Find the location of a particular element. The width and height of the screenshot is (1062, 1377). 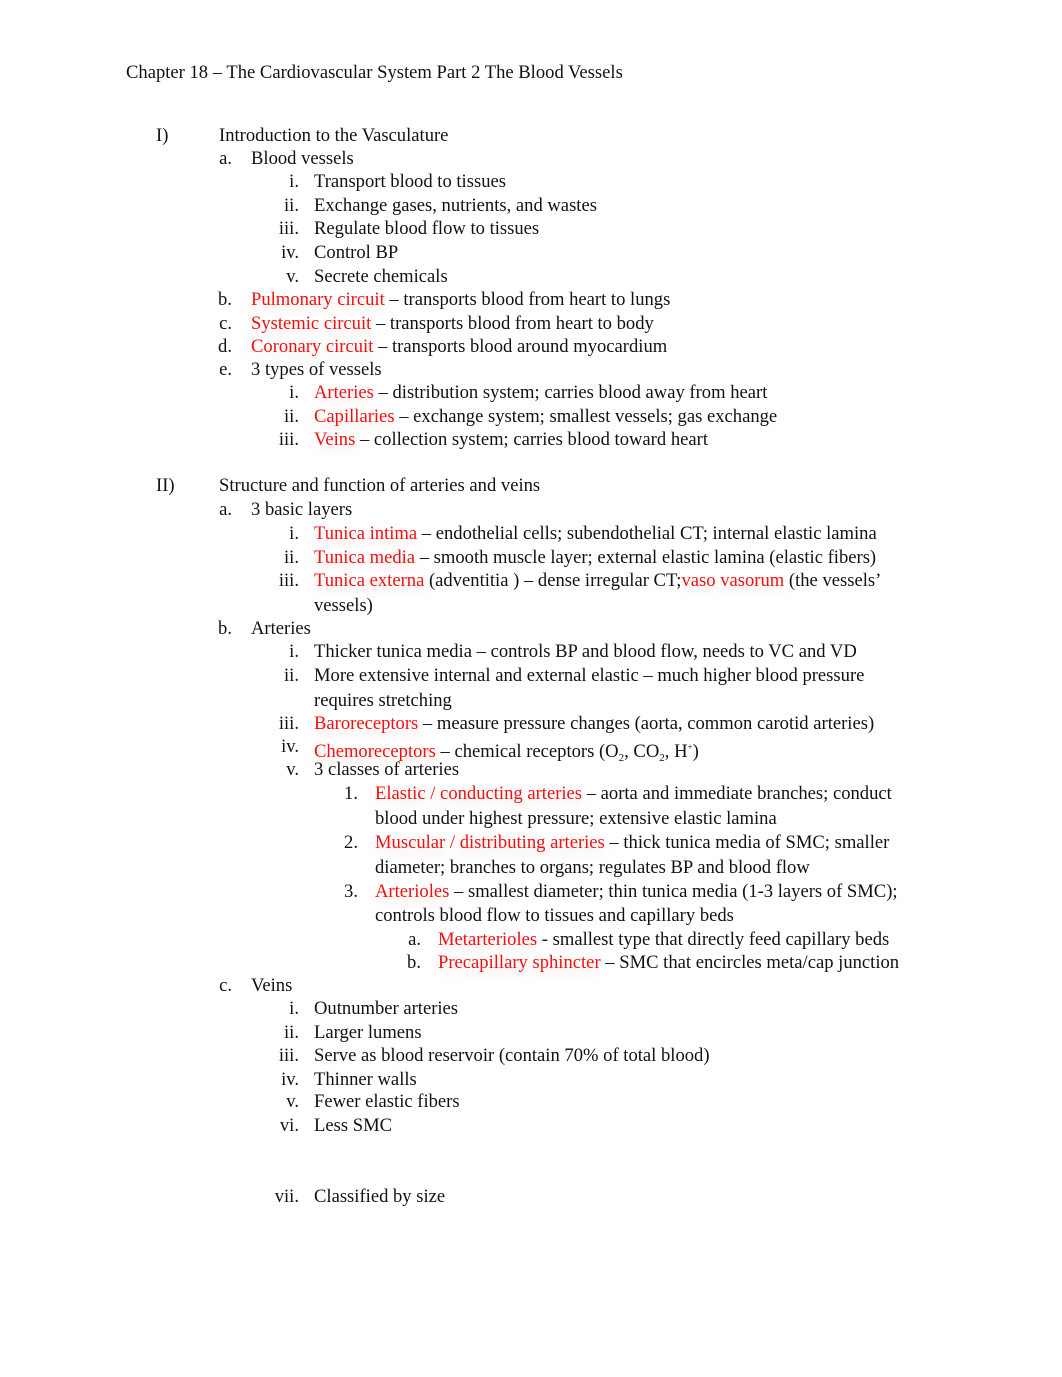

list-marker: a. is located at coordinates (225, 509).